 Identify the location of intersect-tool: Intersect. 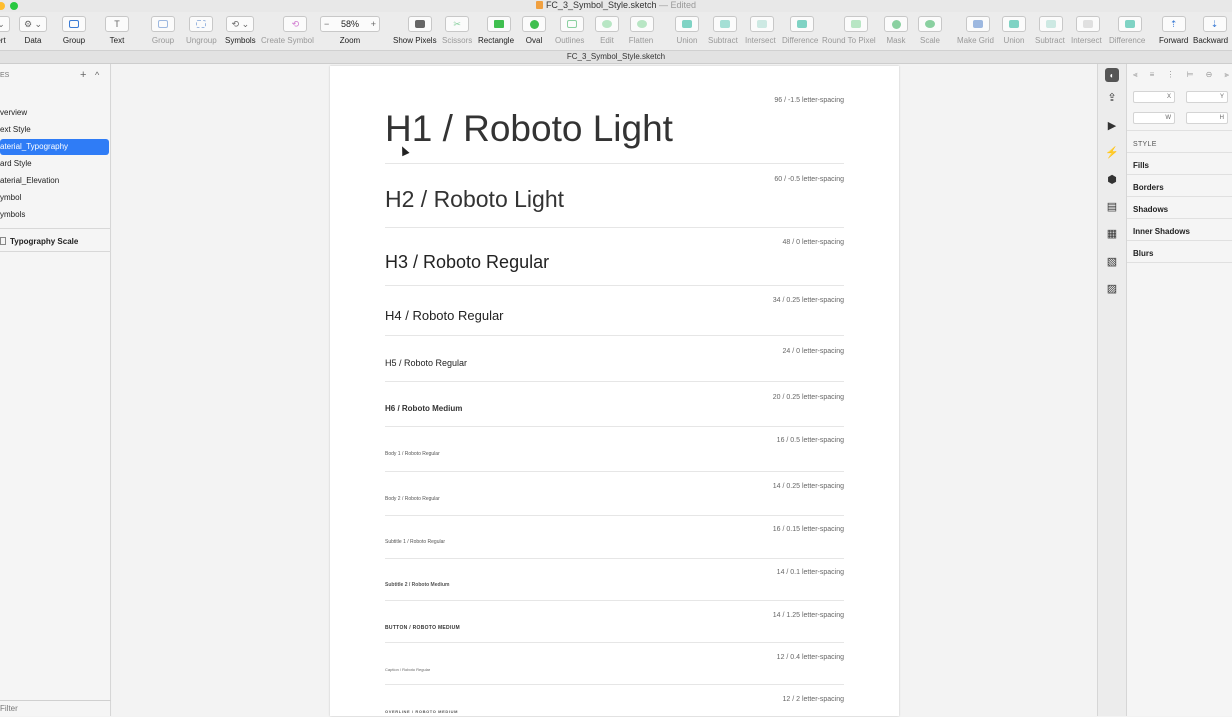
(760, 30).